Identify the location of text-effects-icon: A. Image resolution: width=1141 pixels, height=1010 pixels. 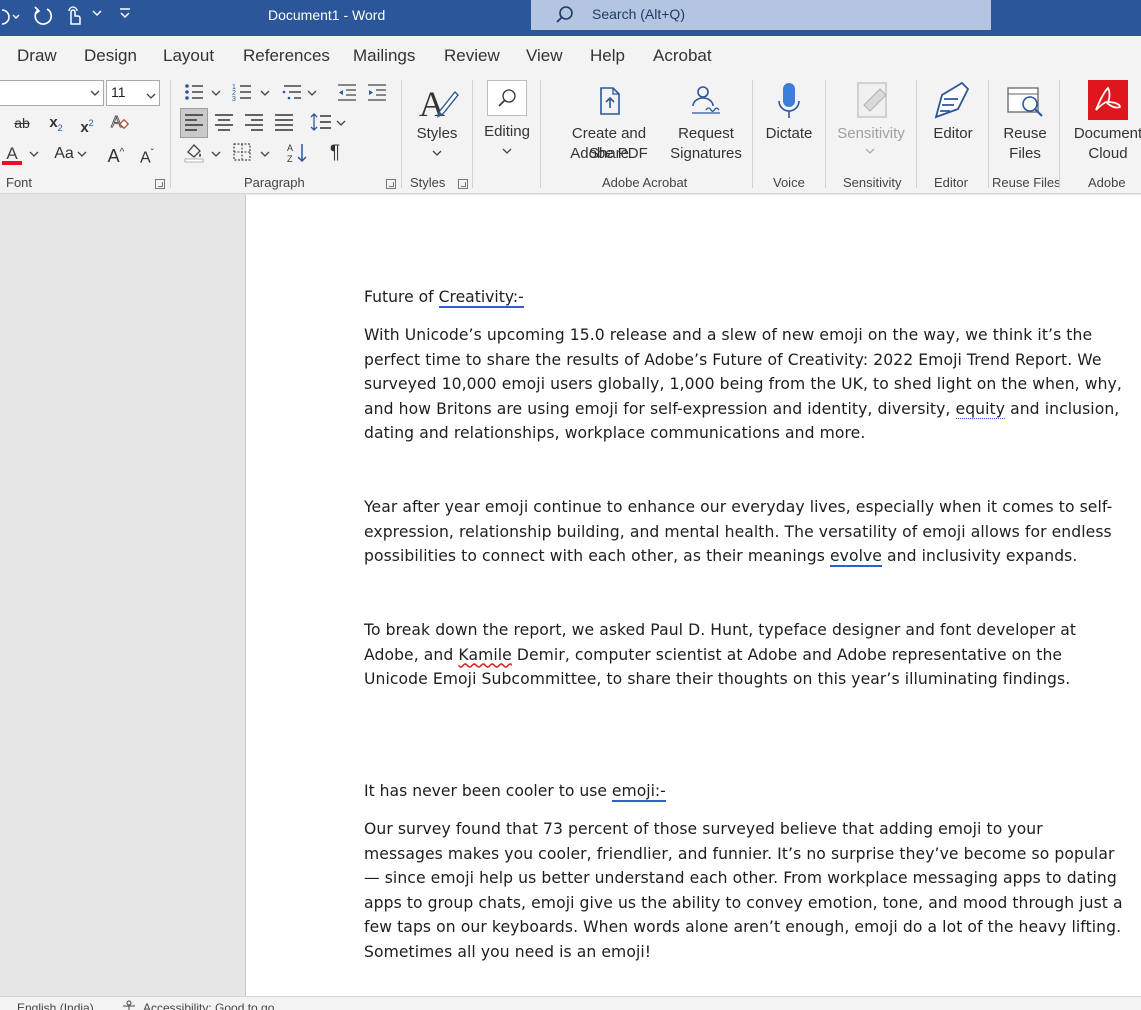
(120, 123).